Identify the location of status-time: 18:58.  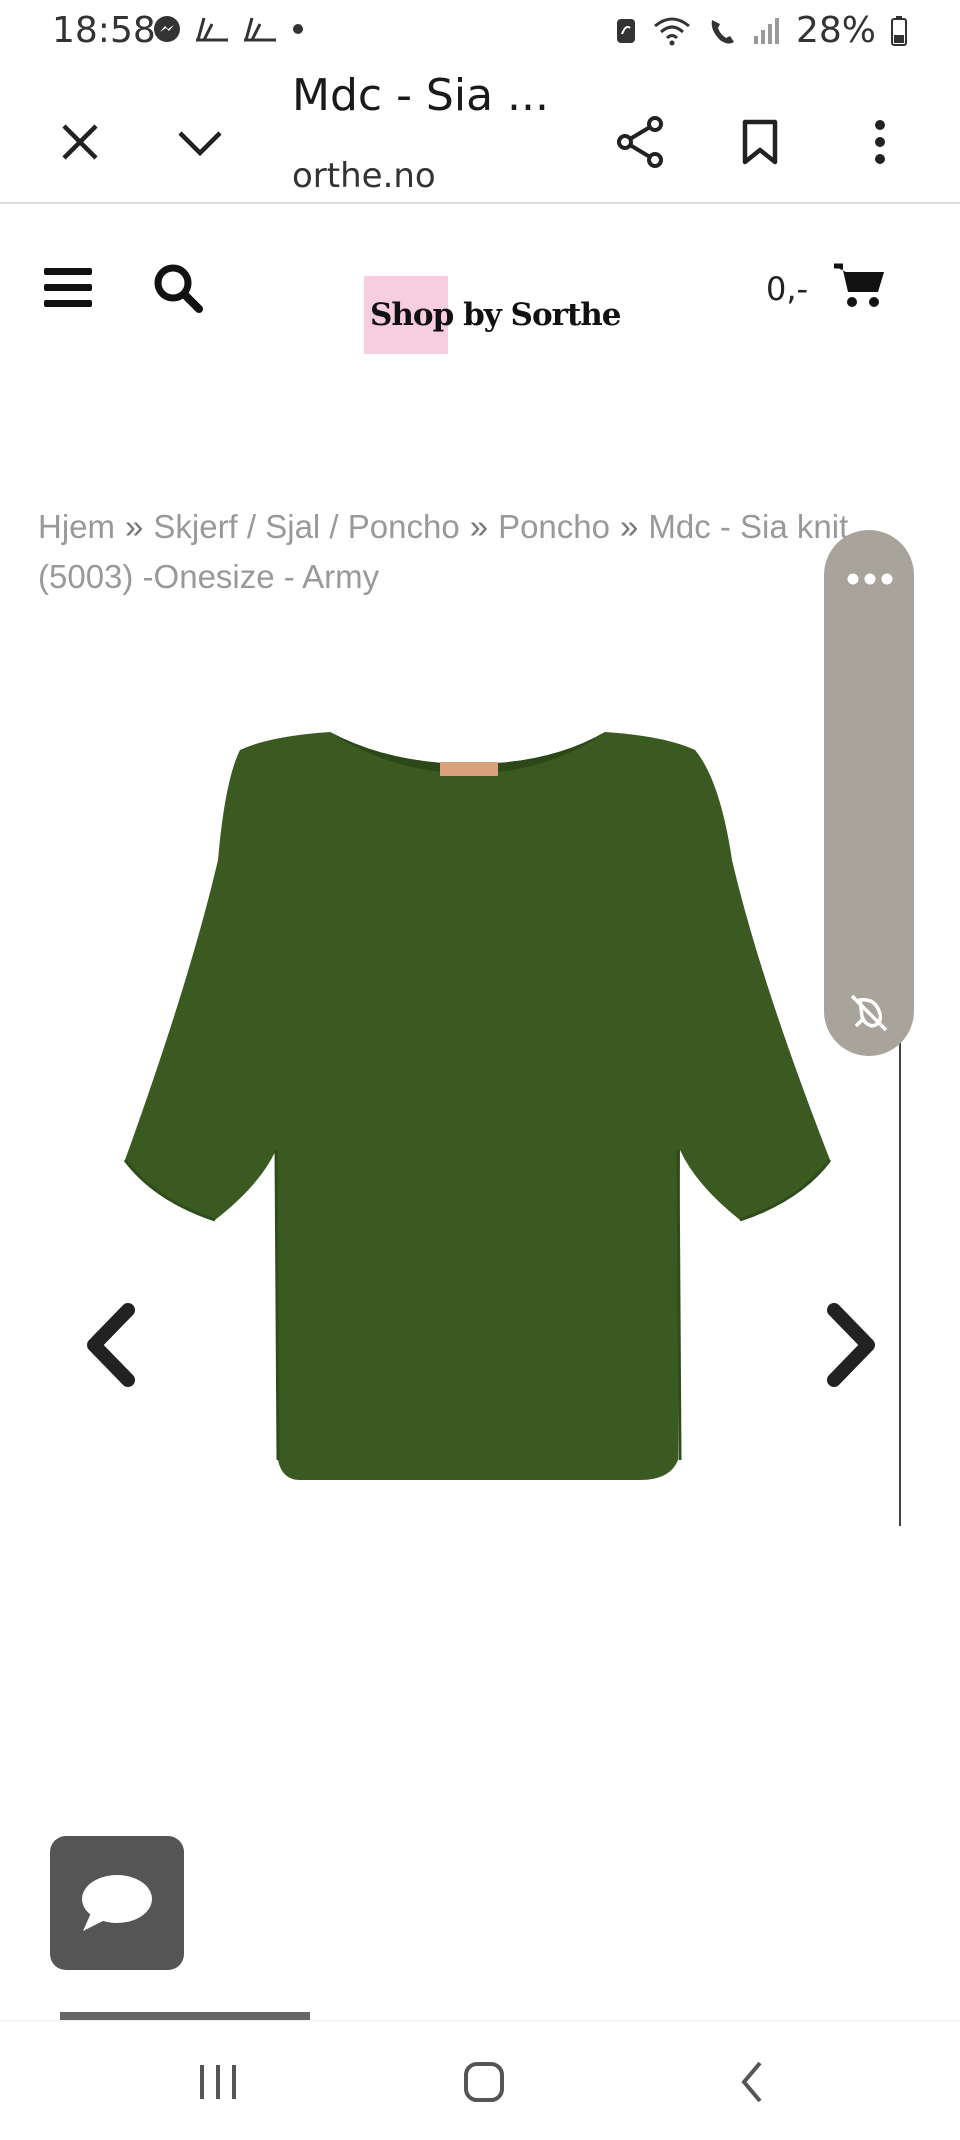
(104, 30).